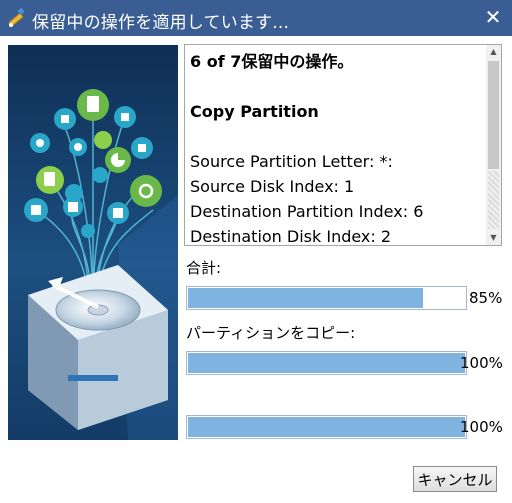  I want to click on total-progress-bar, so click(326, 298).